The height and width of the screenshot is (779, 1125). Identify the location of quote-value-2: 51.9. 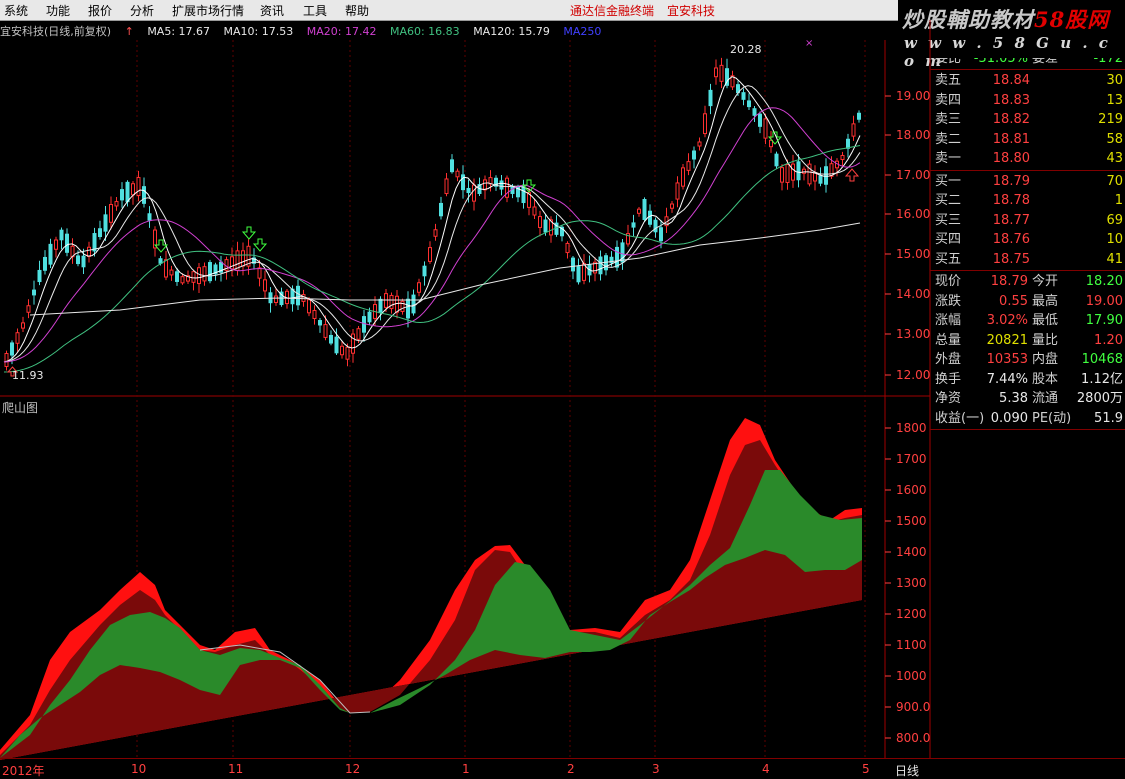
(1108, 418).